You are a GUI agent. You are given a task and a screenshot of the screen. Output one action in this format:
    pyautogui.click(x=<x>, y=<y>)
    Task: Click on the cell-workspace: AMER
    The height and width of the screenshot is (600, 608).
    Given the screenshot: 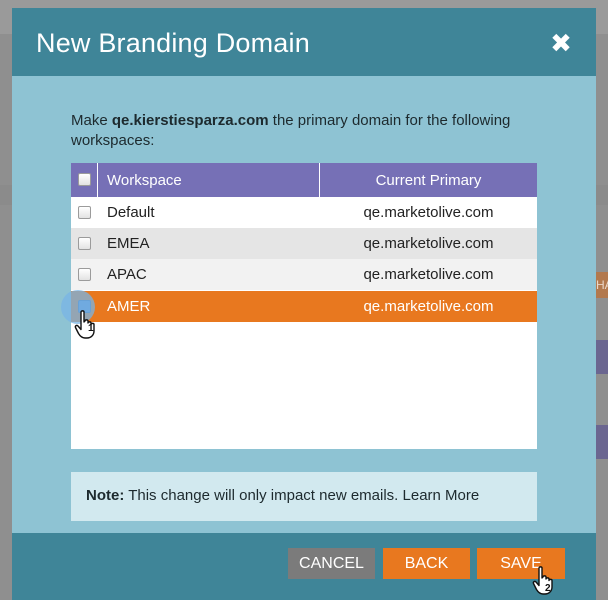 What is the action you would take?
    pyautogui.click(x=129, y=306)
    